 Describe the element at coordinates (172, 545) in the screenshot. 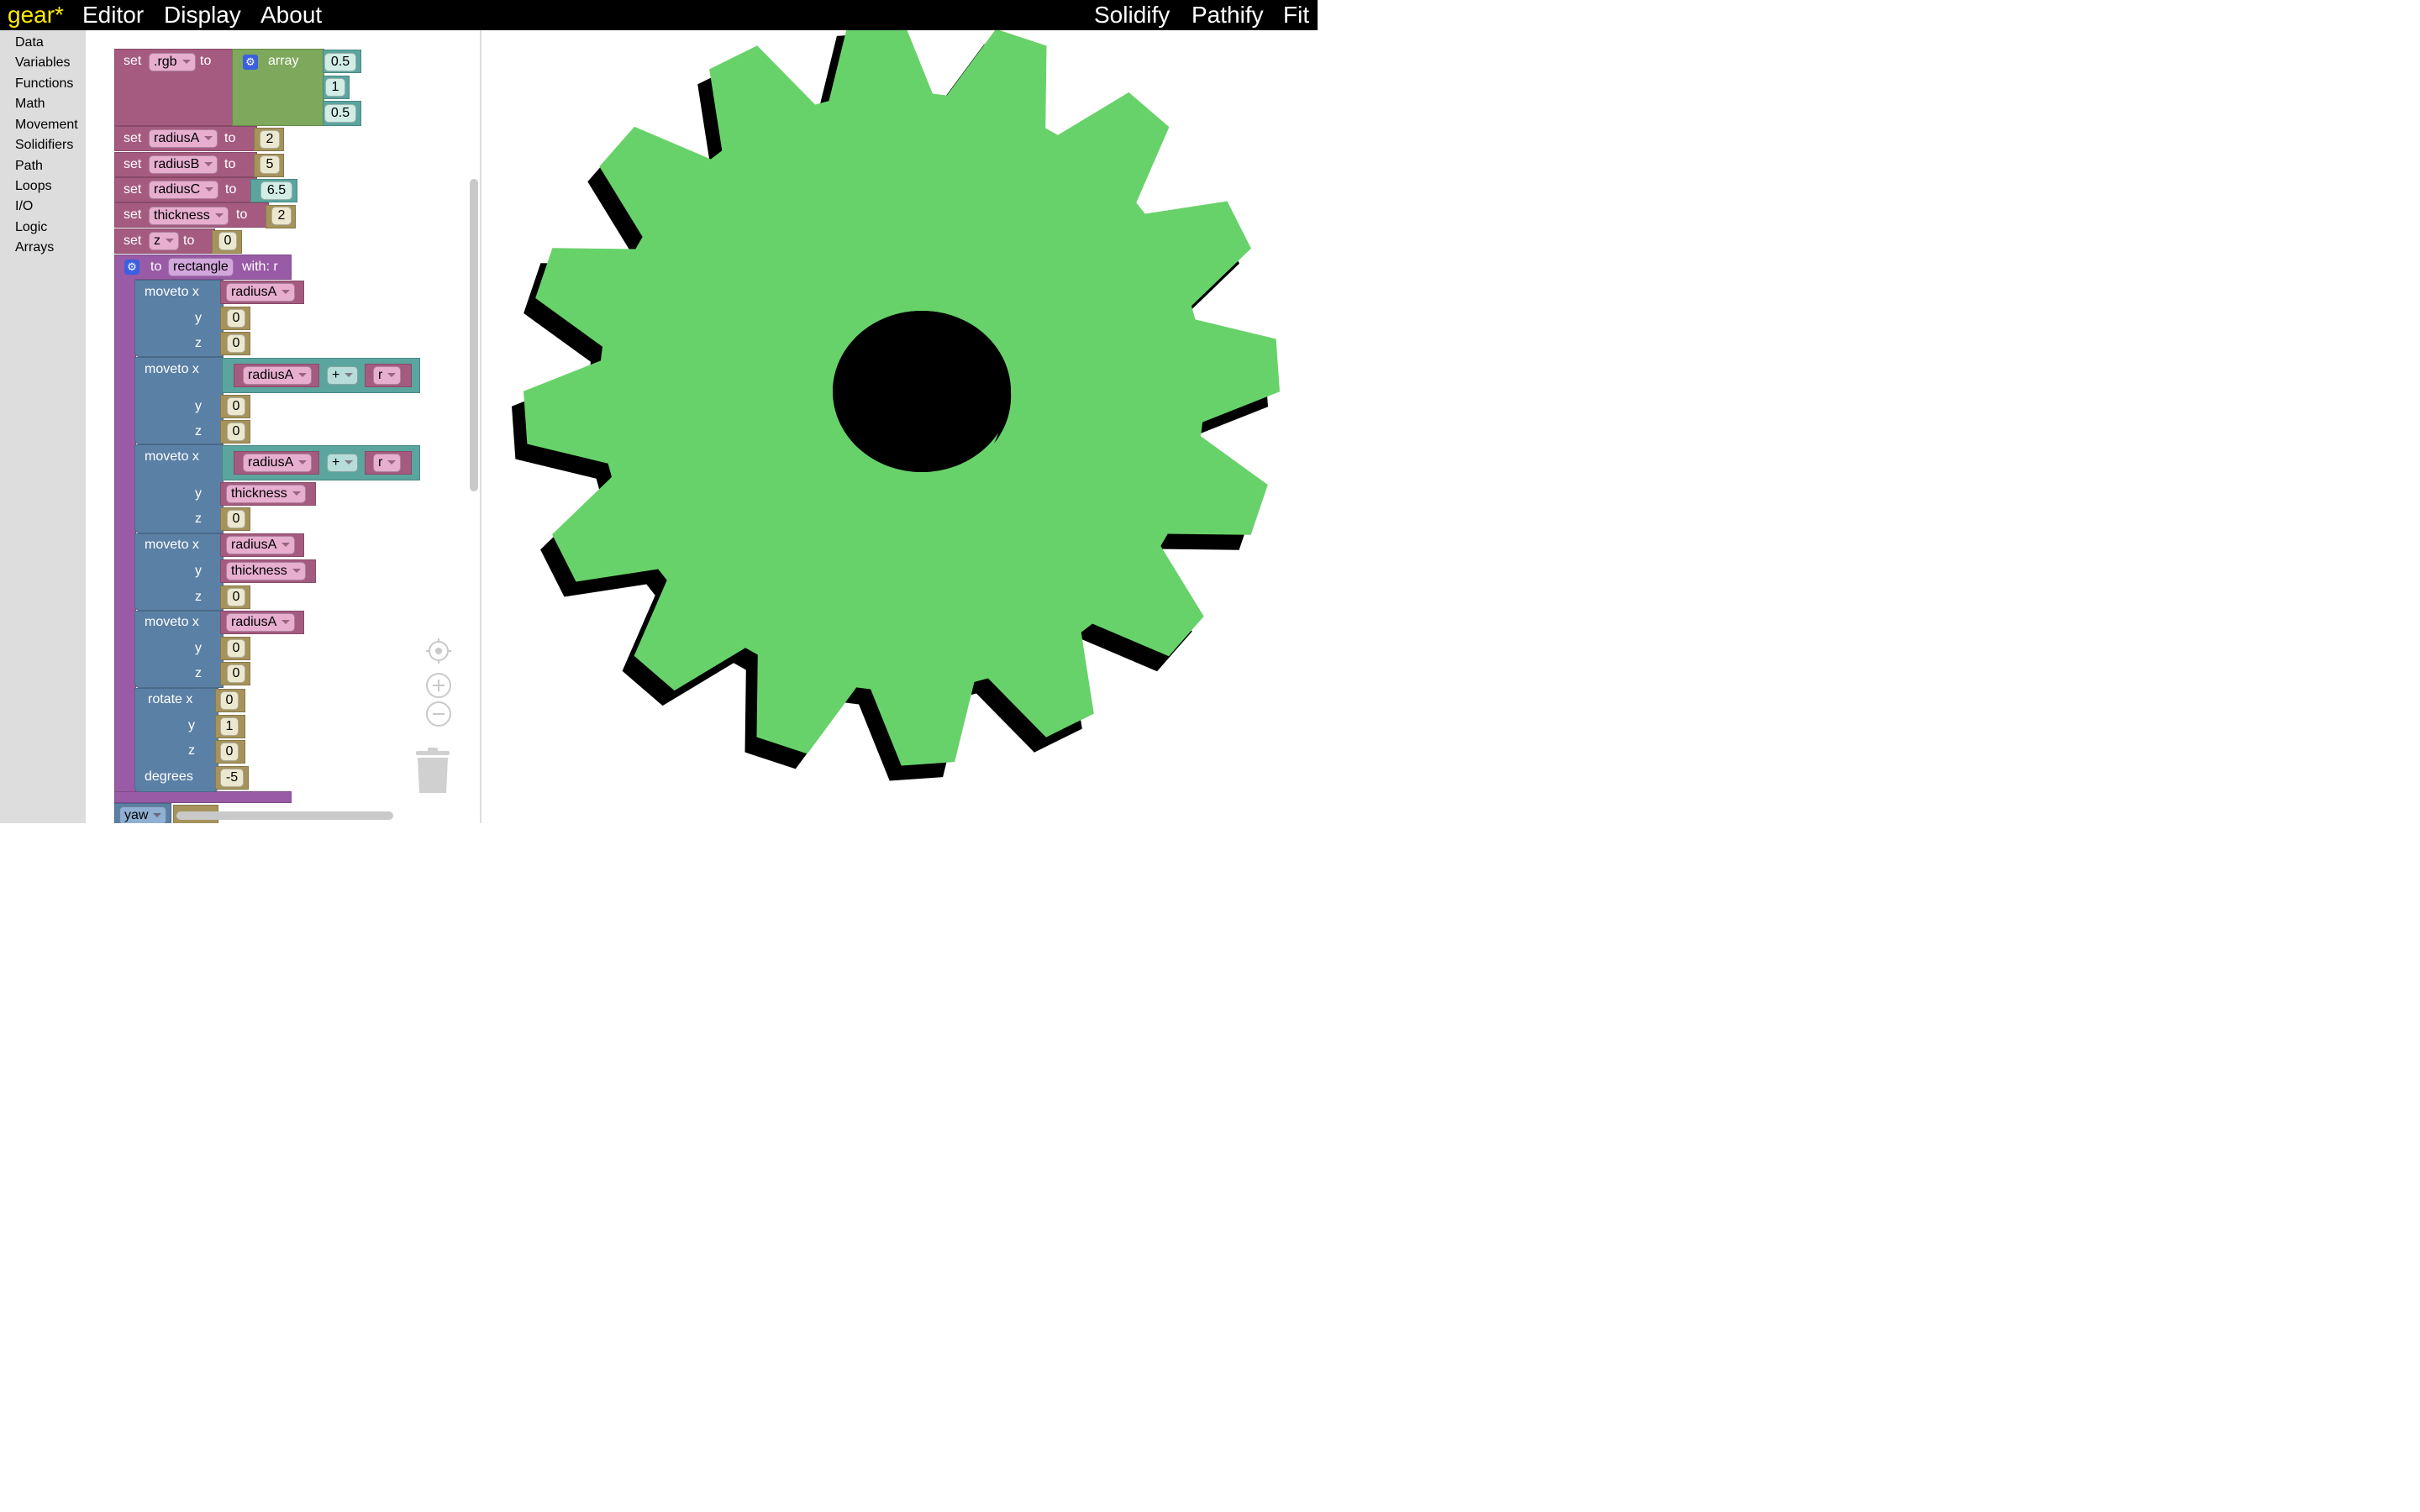

I see `moveto-x-label: moveto x` at that location.